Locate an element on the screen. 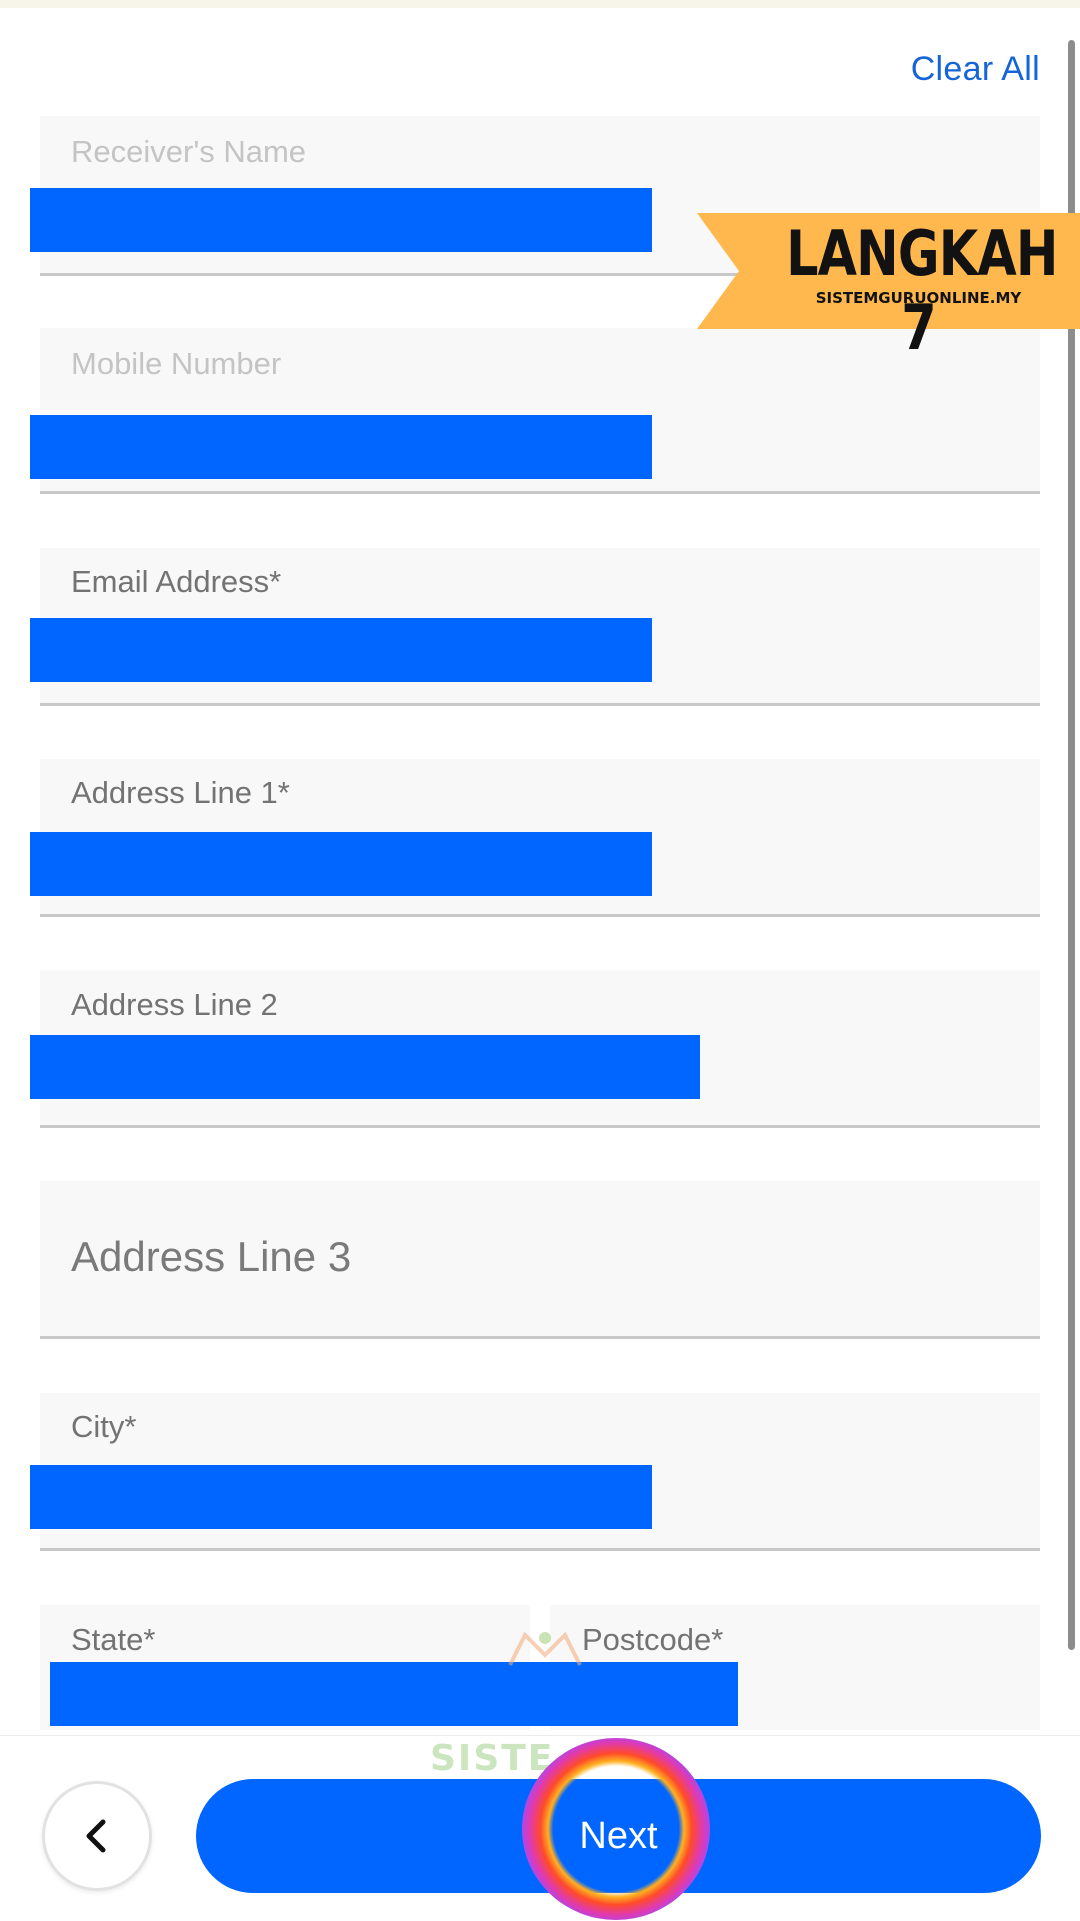 This screenshot has width=1080, height=1921. next-label: Next is located at coordinates (618, 1835).